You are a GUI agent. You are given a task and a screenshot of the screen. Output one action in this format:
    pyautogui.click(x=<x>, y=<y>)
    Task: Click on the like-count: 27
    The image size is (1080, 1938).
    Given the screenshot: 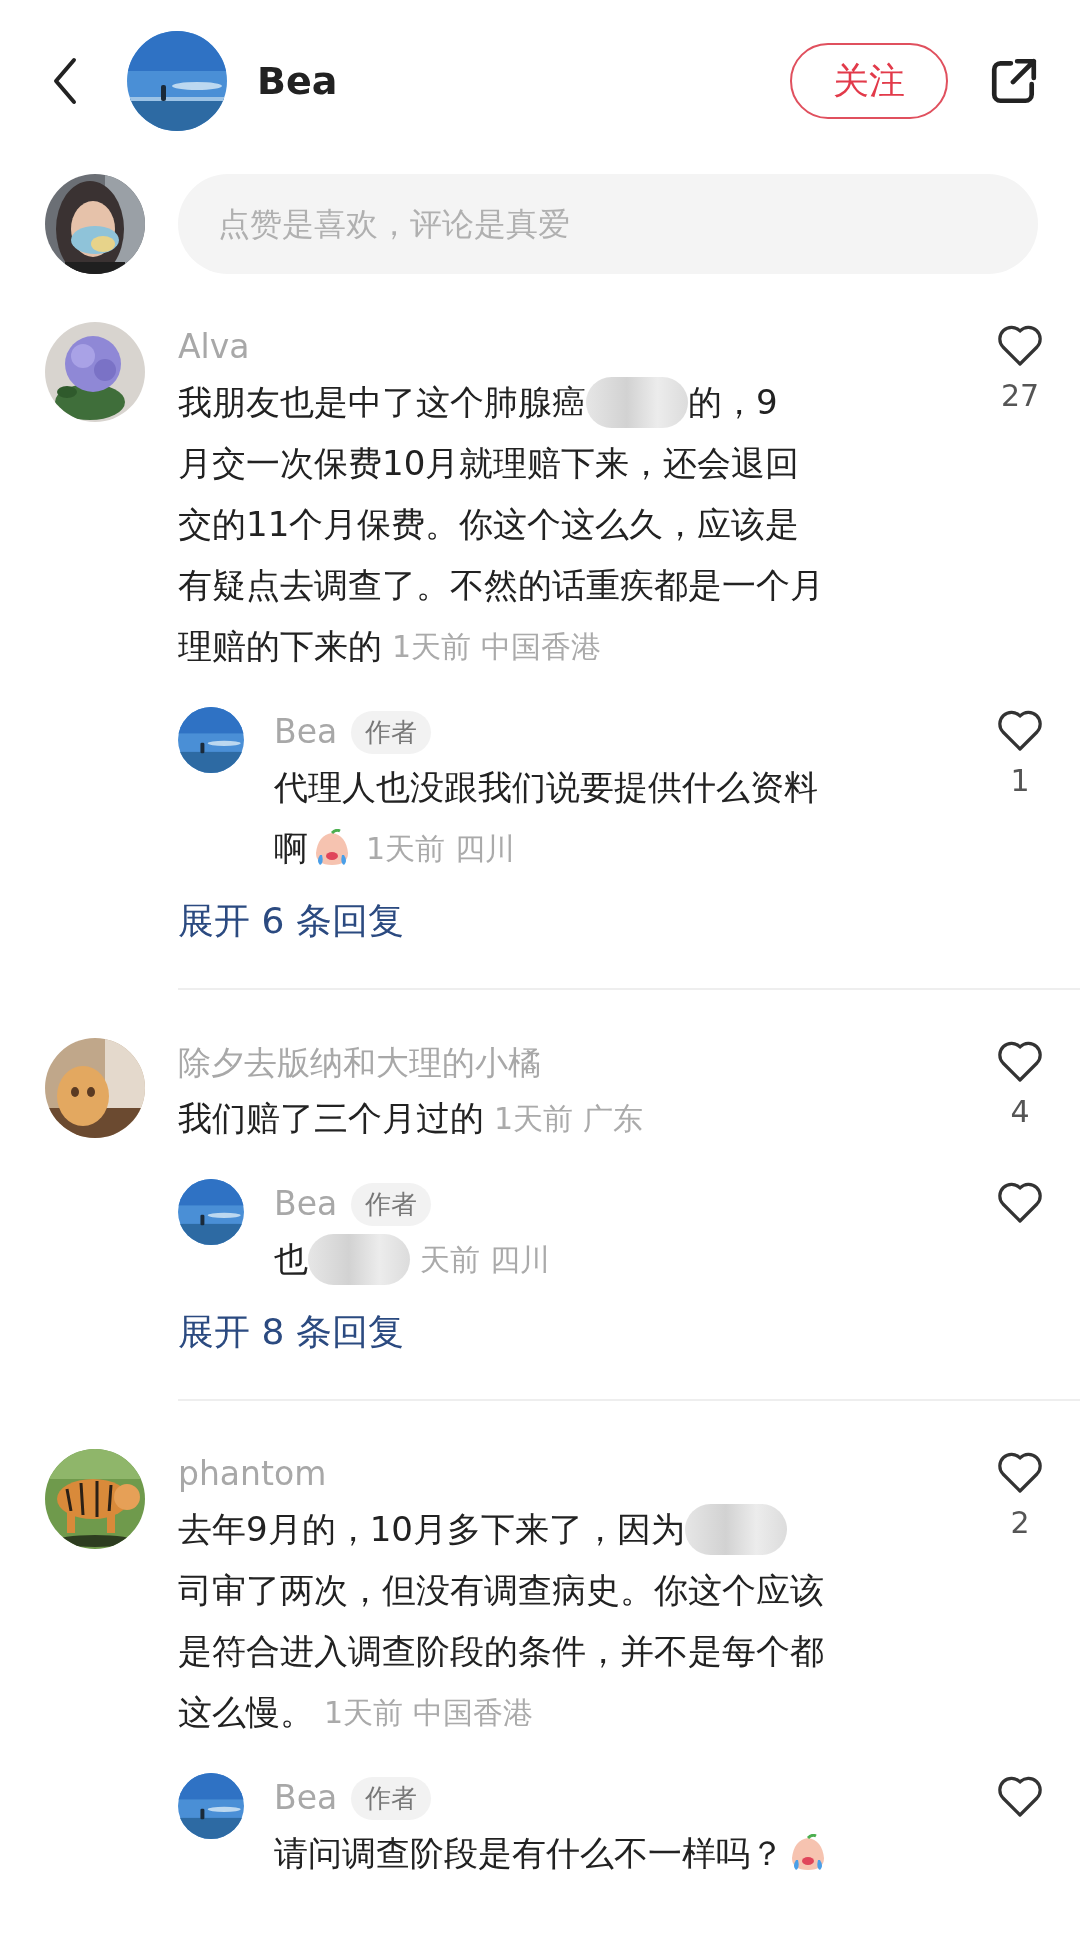 What is the action you would take?
    pyautogui.click(x=1020, y=395)
    